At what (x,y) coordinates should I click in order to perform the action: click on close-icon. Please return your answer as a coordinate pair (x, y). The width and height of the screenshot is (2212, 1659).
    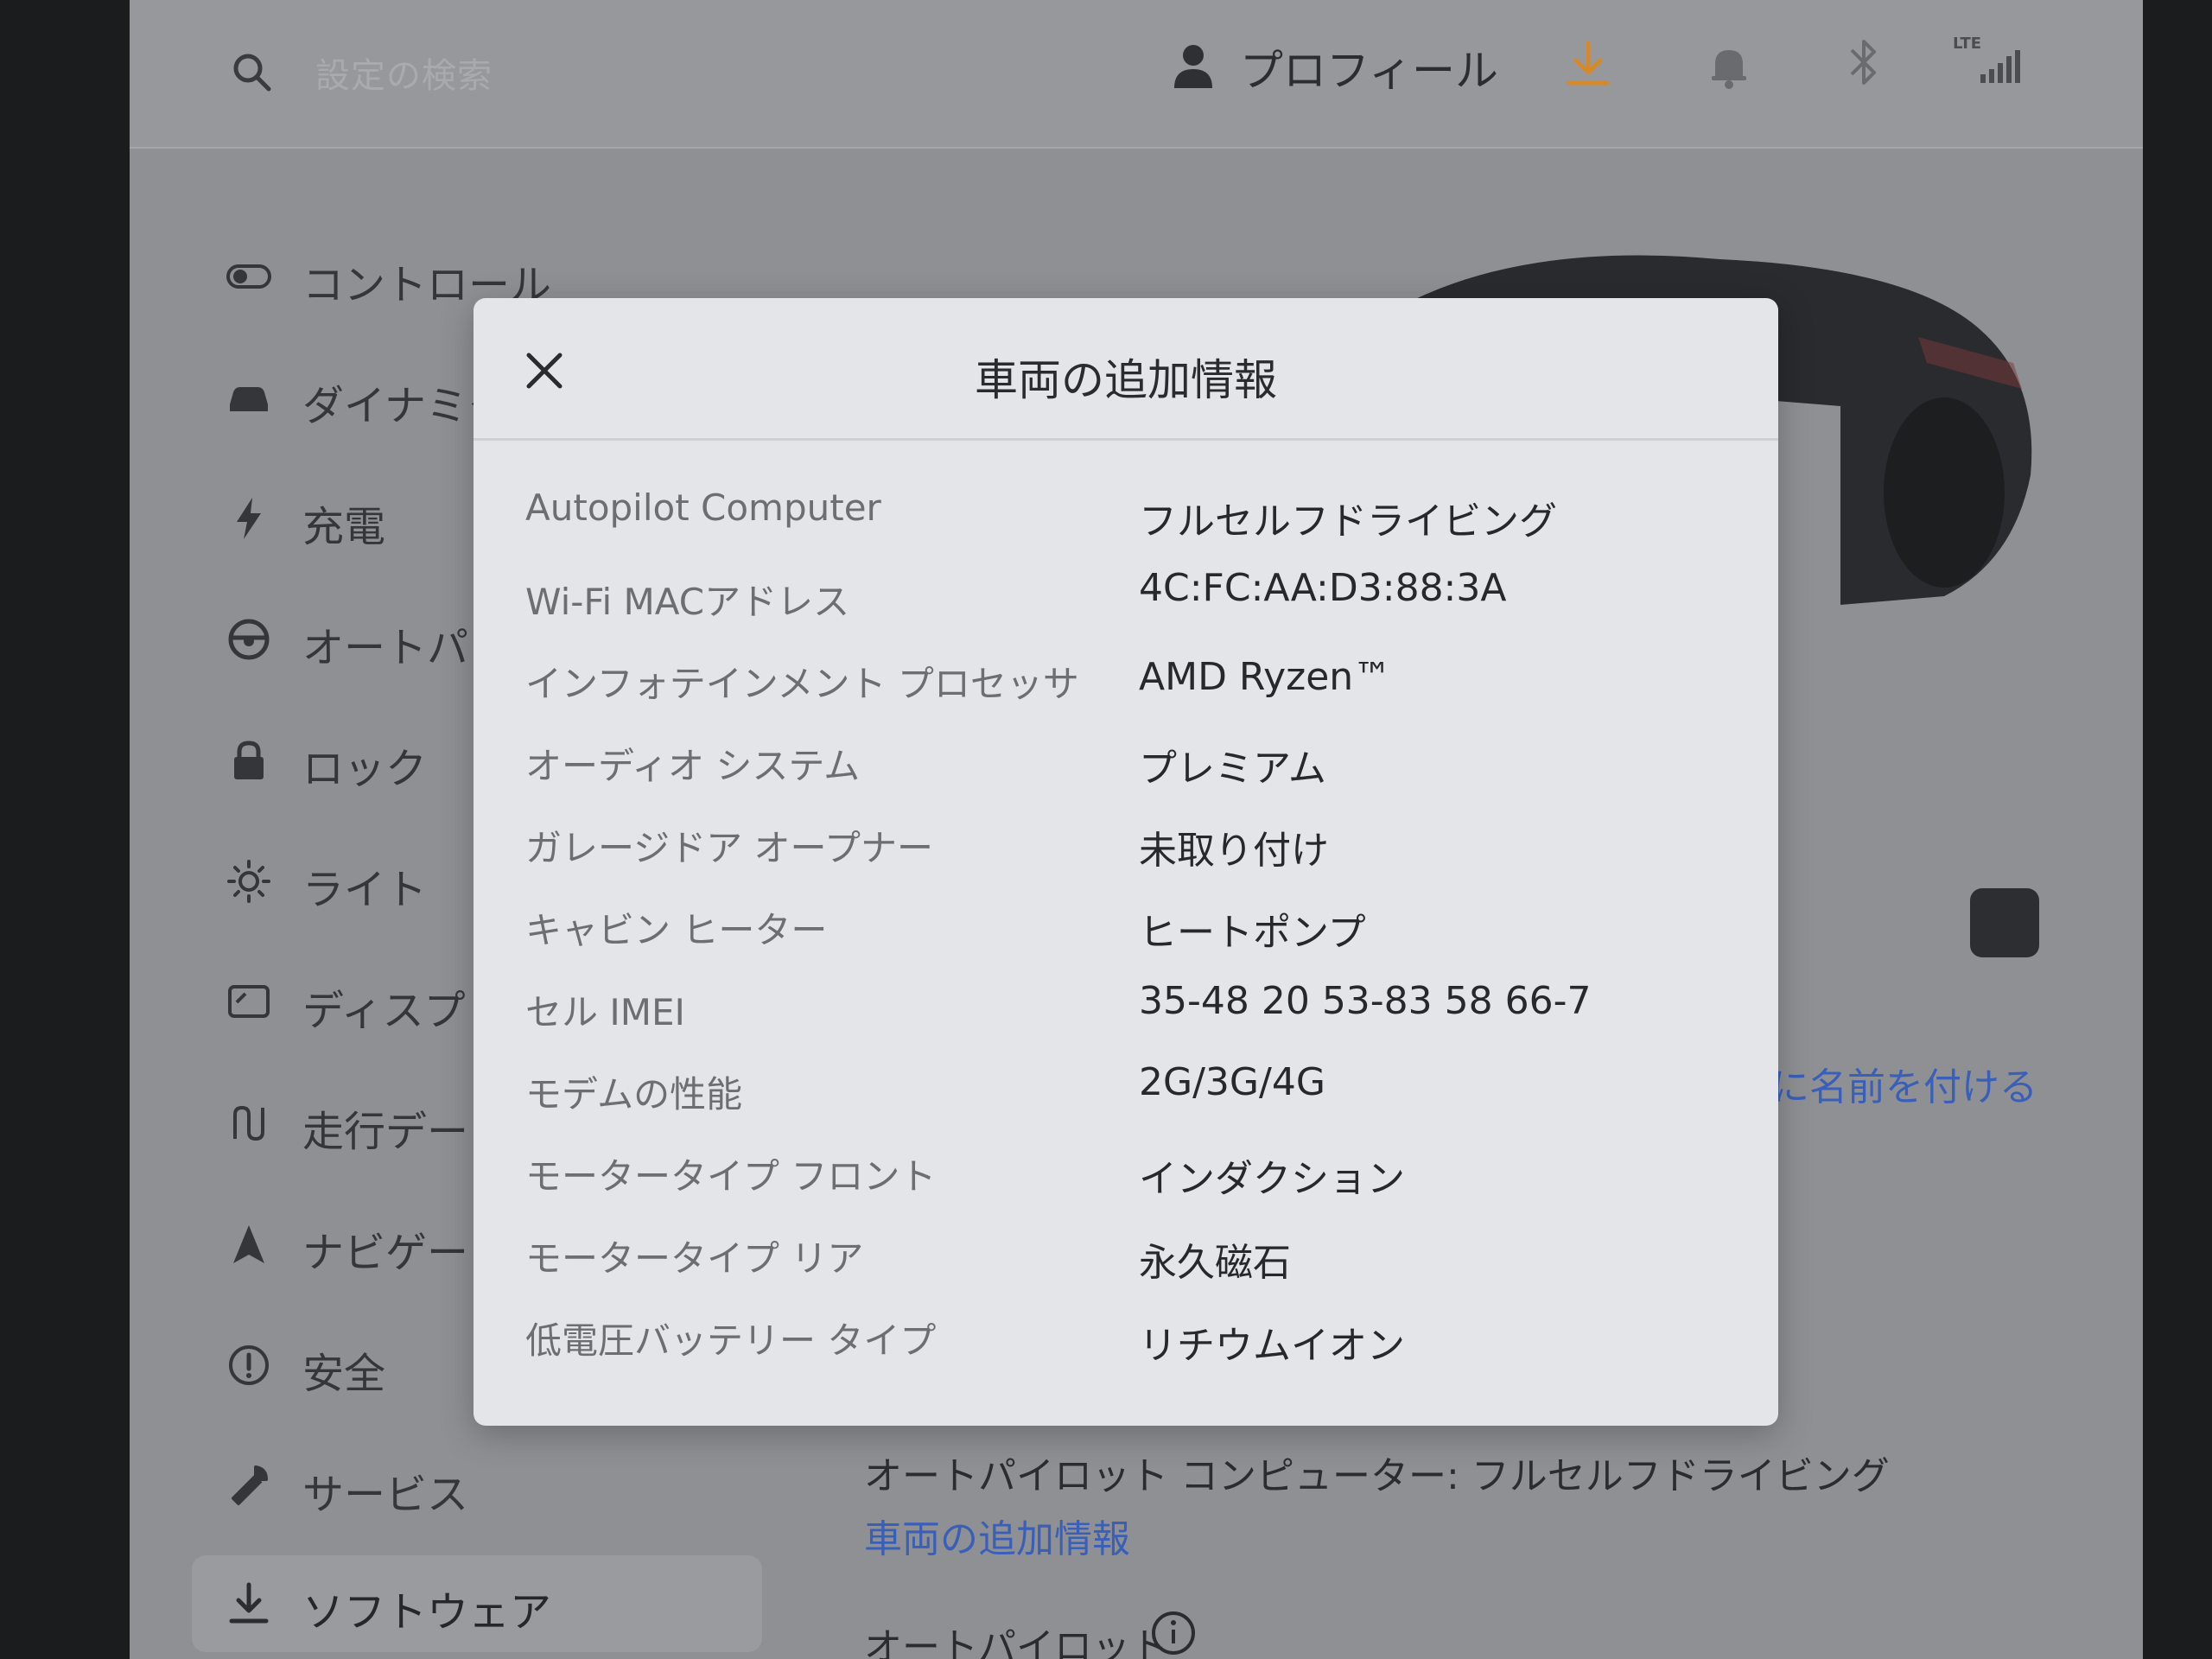
    Looking at the image, I should click on (544, 370).